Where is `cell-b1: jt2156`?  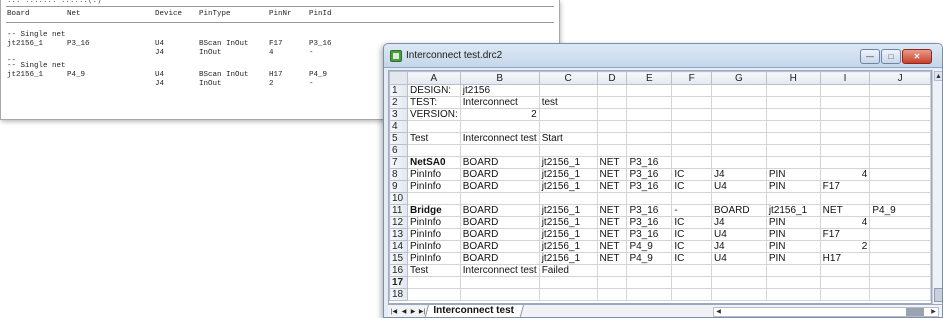
cell-b1: jt2156 is located at coordinates (499, 90).